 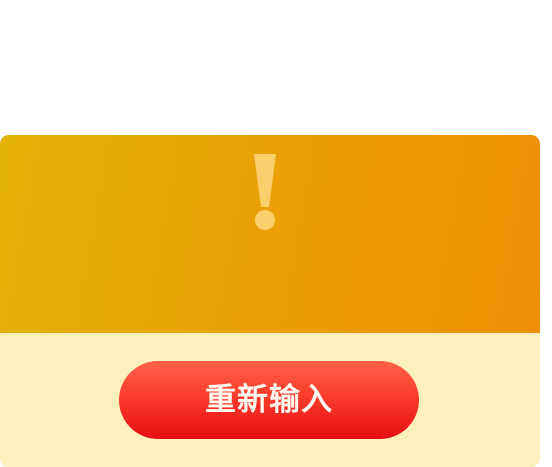 What do you see at coordinates (265, 192) in the screenshot?
I see `exclamation-icon` at bounding box center [265, 192].